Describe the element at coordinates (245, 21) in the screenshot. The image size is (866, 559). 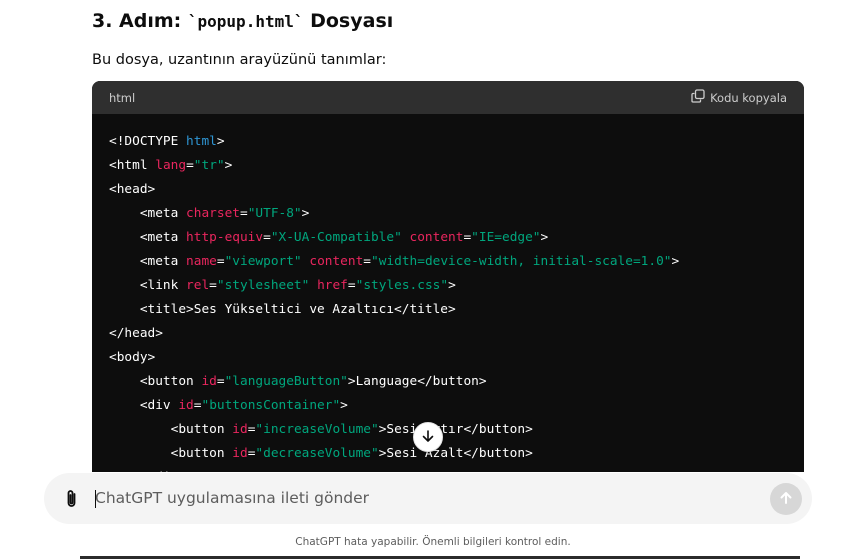
I see `heading-code: `popup.html`` at that location.